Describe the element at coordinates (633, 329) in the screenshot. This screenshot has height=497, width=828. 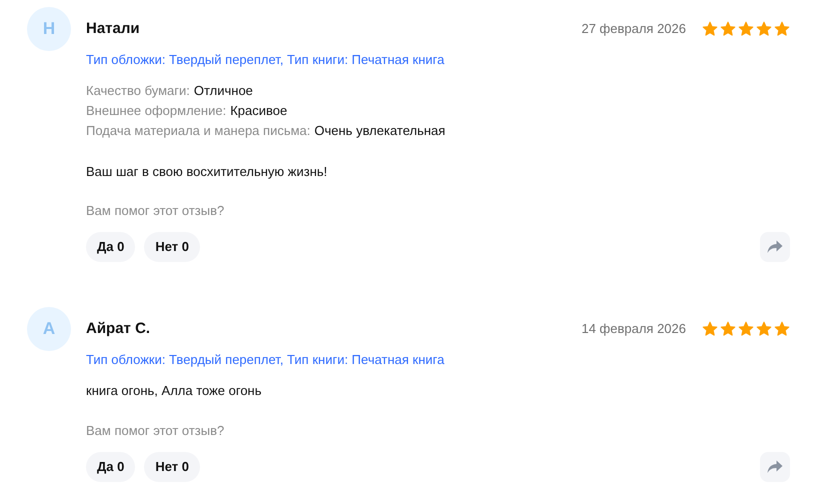
I see `review-date: 14 февраля 2026` at that location.